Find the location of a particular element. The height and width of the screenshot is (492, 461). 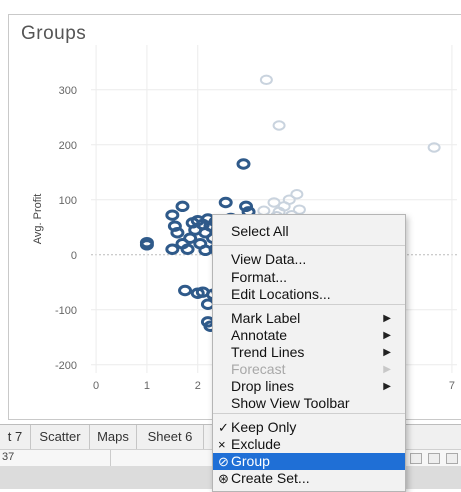

menu-item-label: Group is located at coordinates (250, 461).